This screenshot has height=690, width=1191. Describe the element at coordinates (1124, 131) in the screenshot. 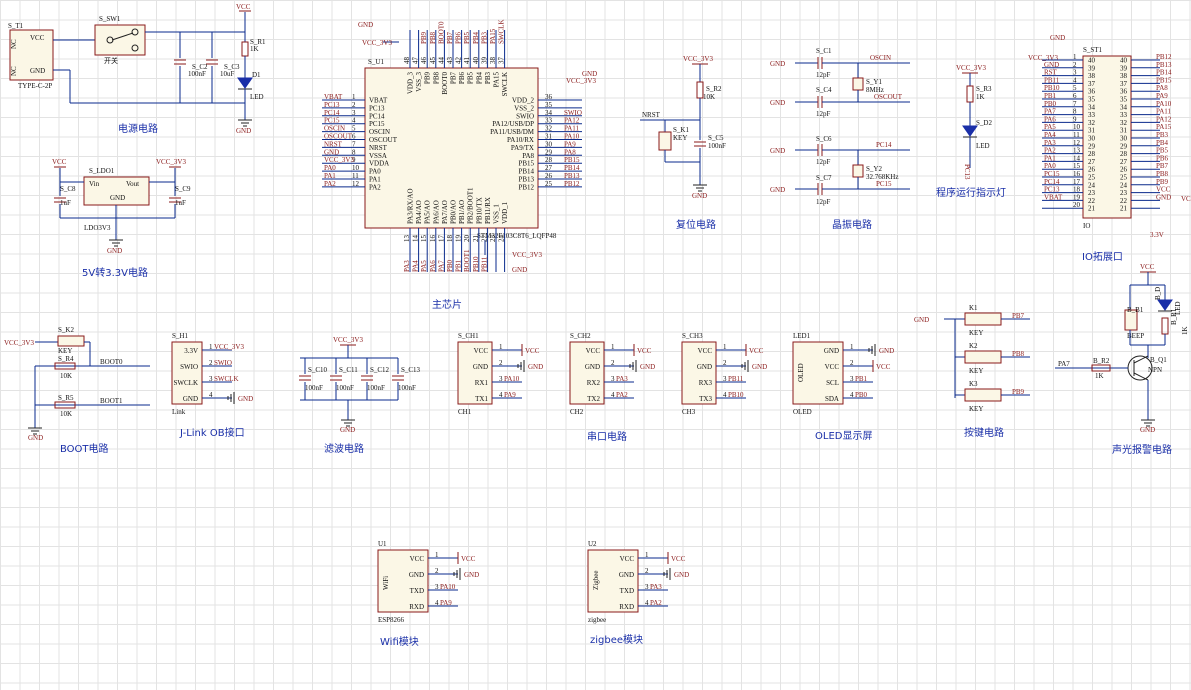

I see `io-right-num: 31` at that location.